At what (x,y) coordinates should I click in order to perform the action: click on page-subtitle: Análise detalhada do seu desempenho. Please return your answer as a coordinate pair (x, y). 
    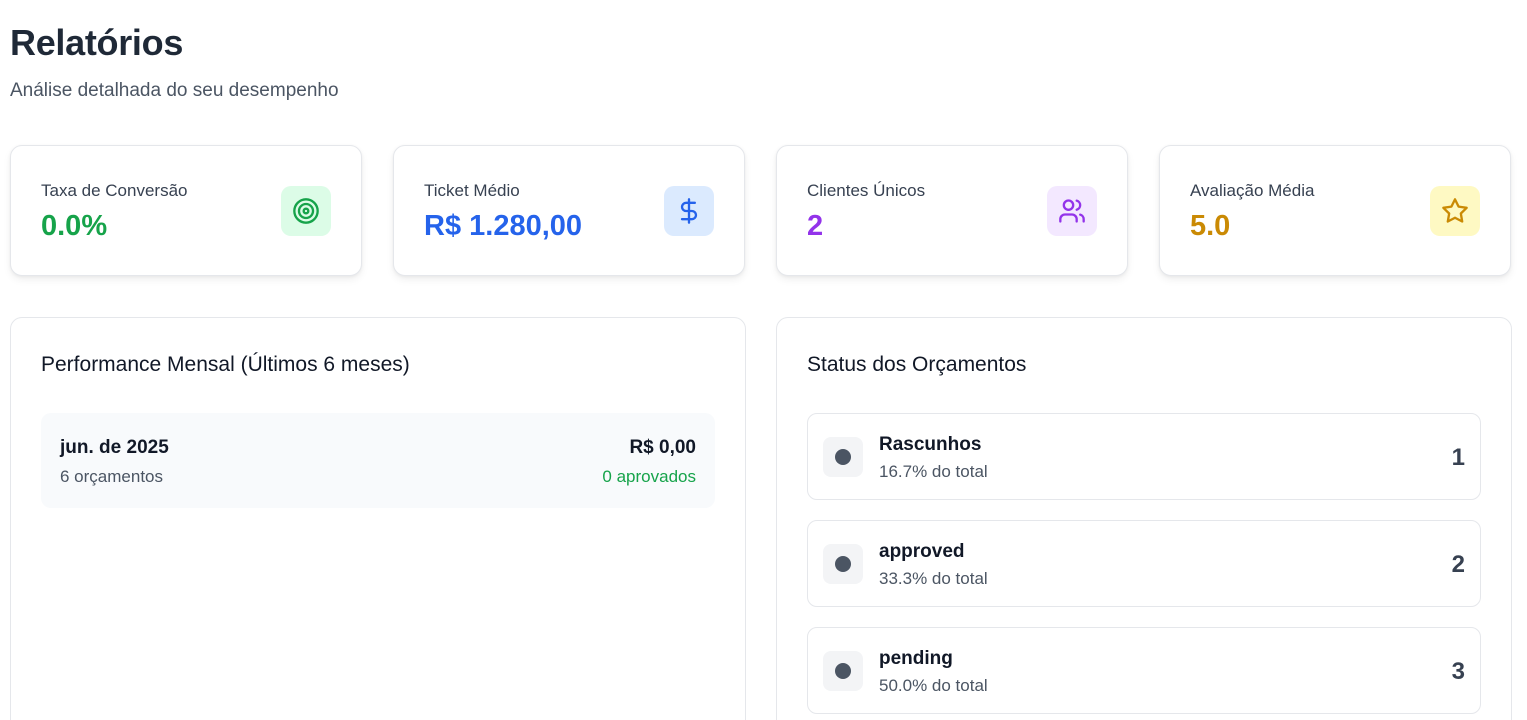
    Looking at the image, I should click on (174, 90).